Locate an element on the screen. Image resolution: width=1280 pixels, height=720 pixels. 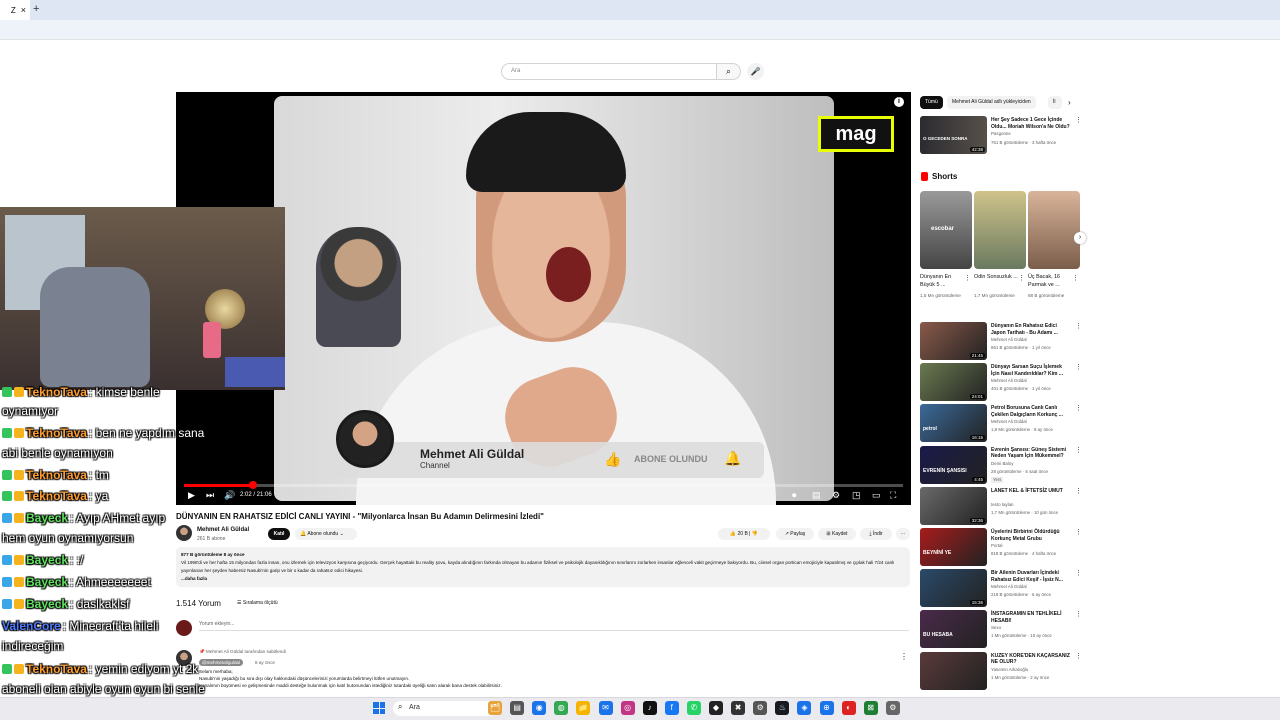
taskbar-search: Ara is located at coordinates (445, 708).